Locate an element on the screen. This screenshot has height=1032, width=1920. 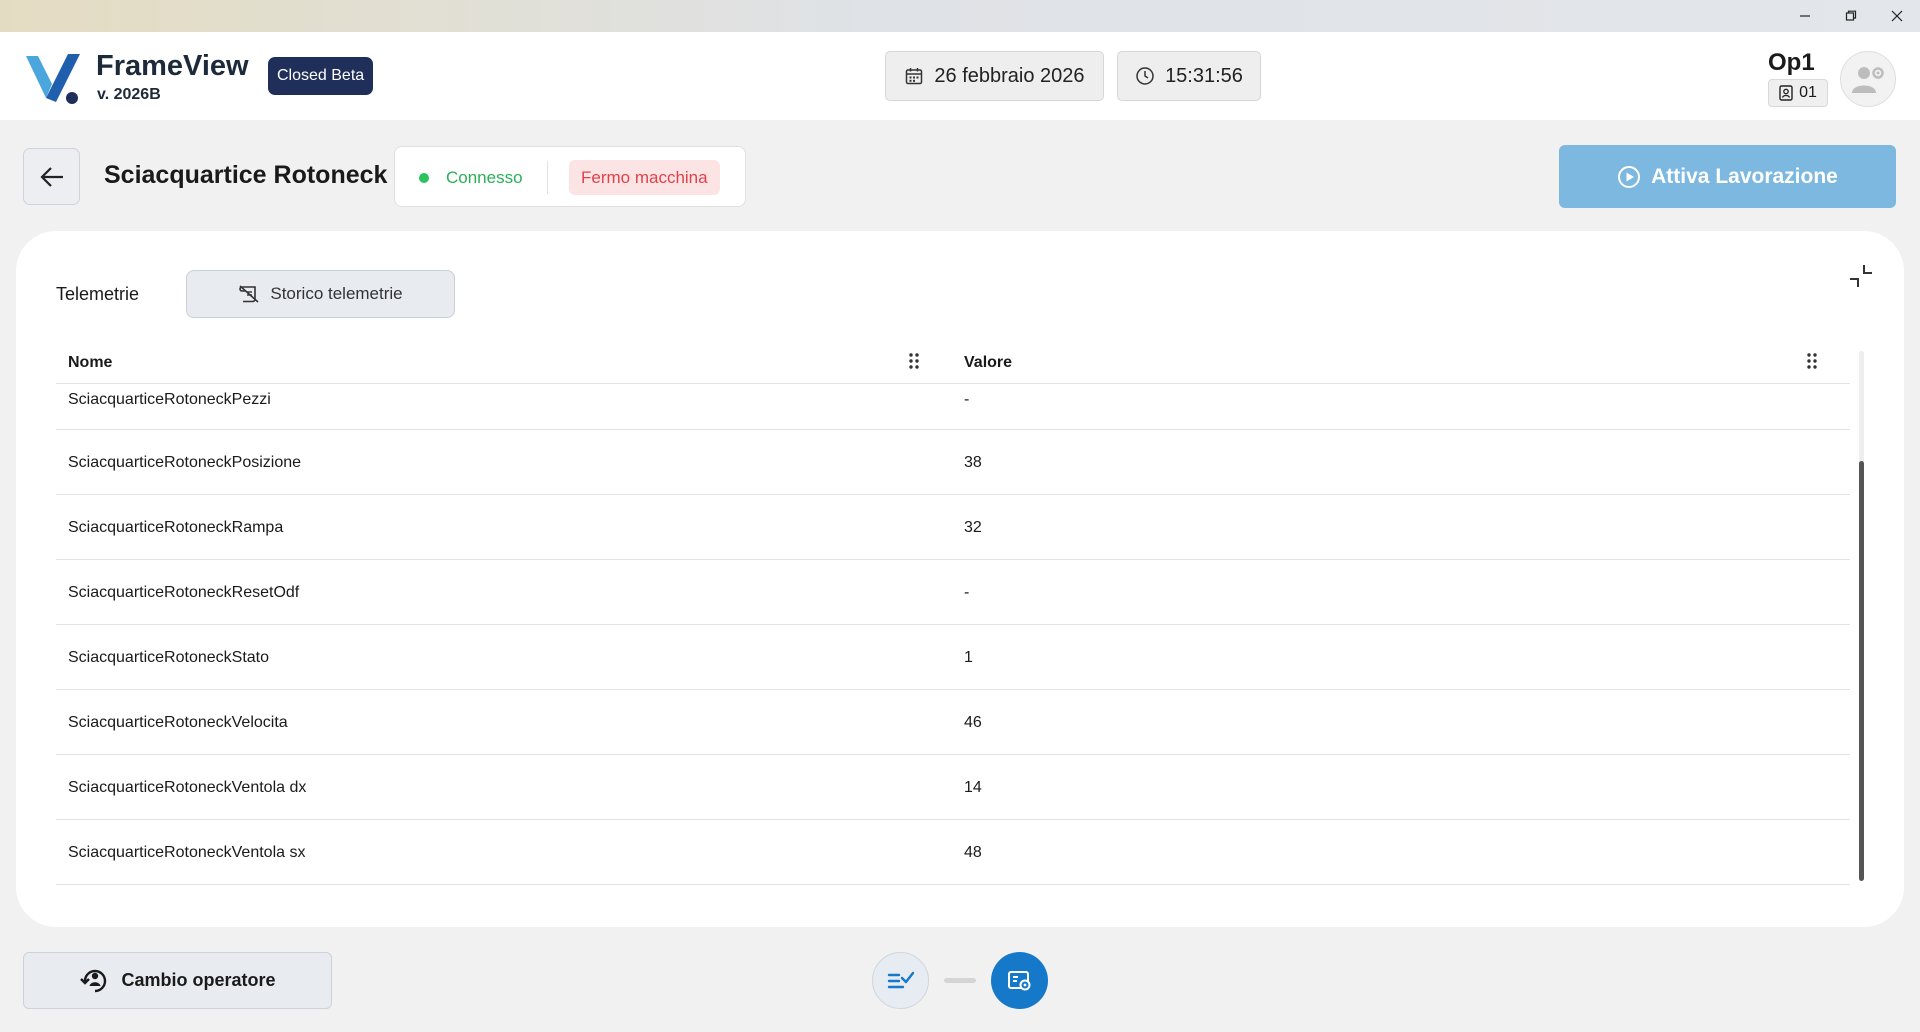
tab-history: Storico telemetrie is located at coordinates (320, 294).